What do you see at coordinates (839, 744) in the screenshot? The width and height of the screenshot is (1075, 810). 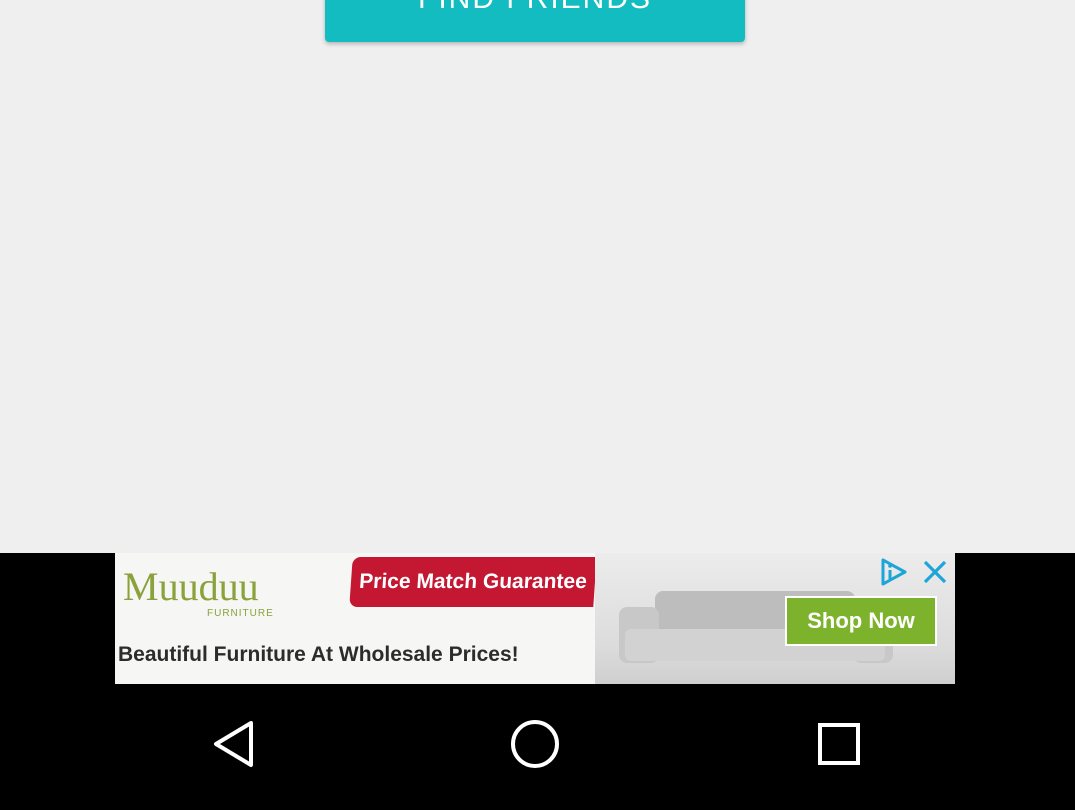 I see `recents-square-icon` at bounding box center [839, 744].